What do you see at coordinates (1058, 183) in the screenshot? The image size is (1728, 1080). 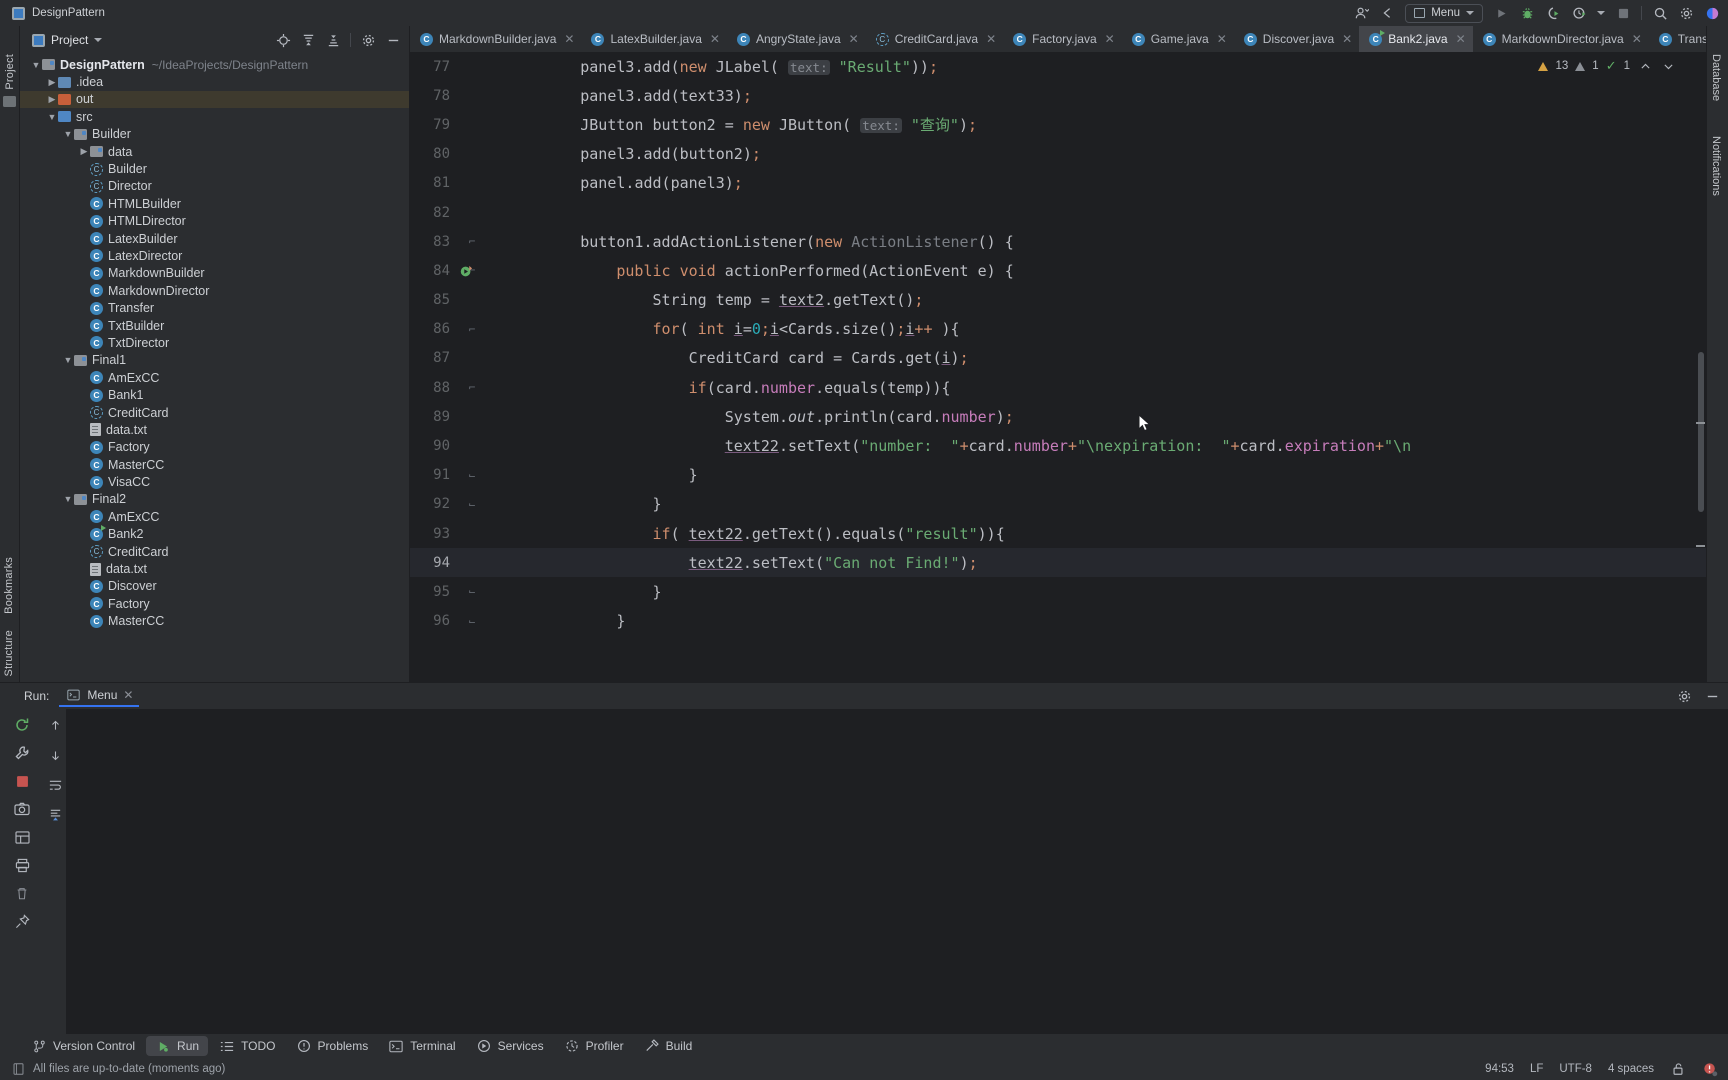 I see `code-line-81: 81 panel.add(panel3);` at bounding box center [1058, 183].